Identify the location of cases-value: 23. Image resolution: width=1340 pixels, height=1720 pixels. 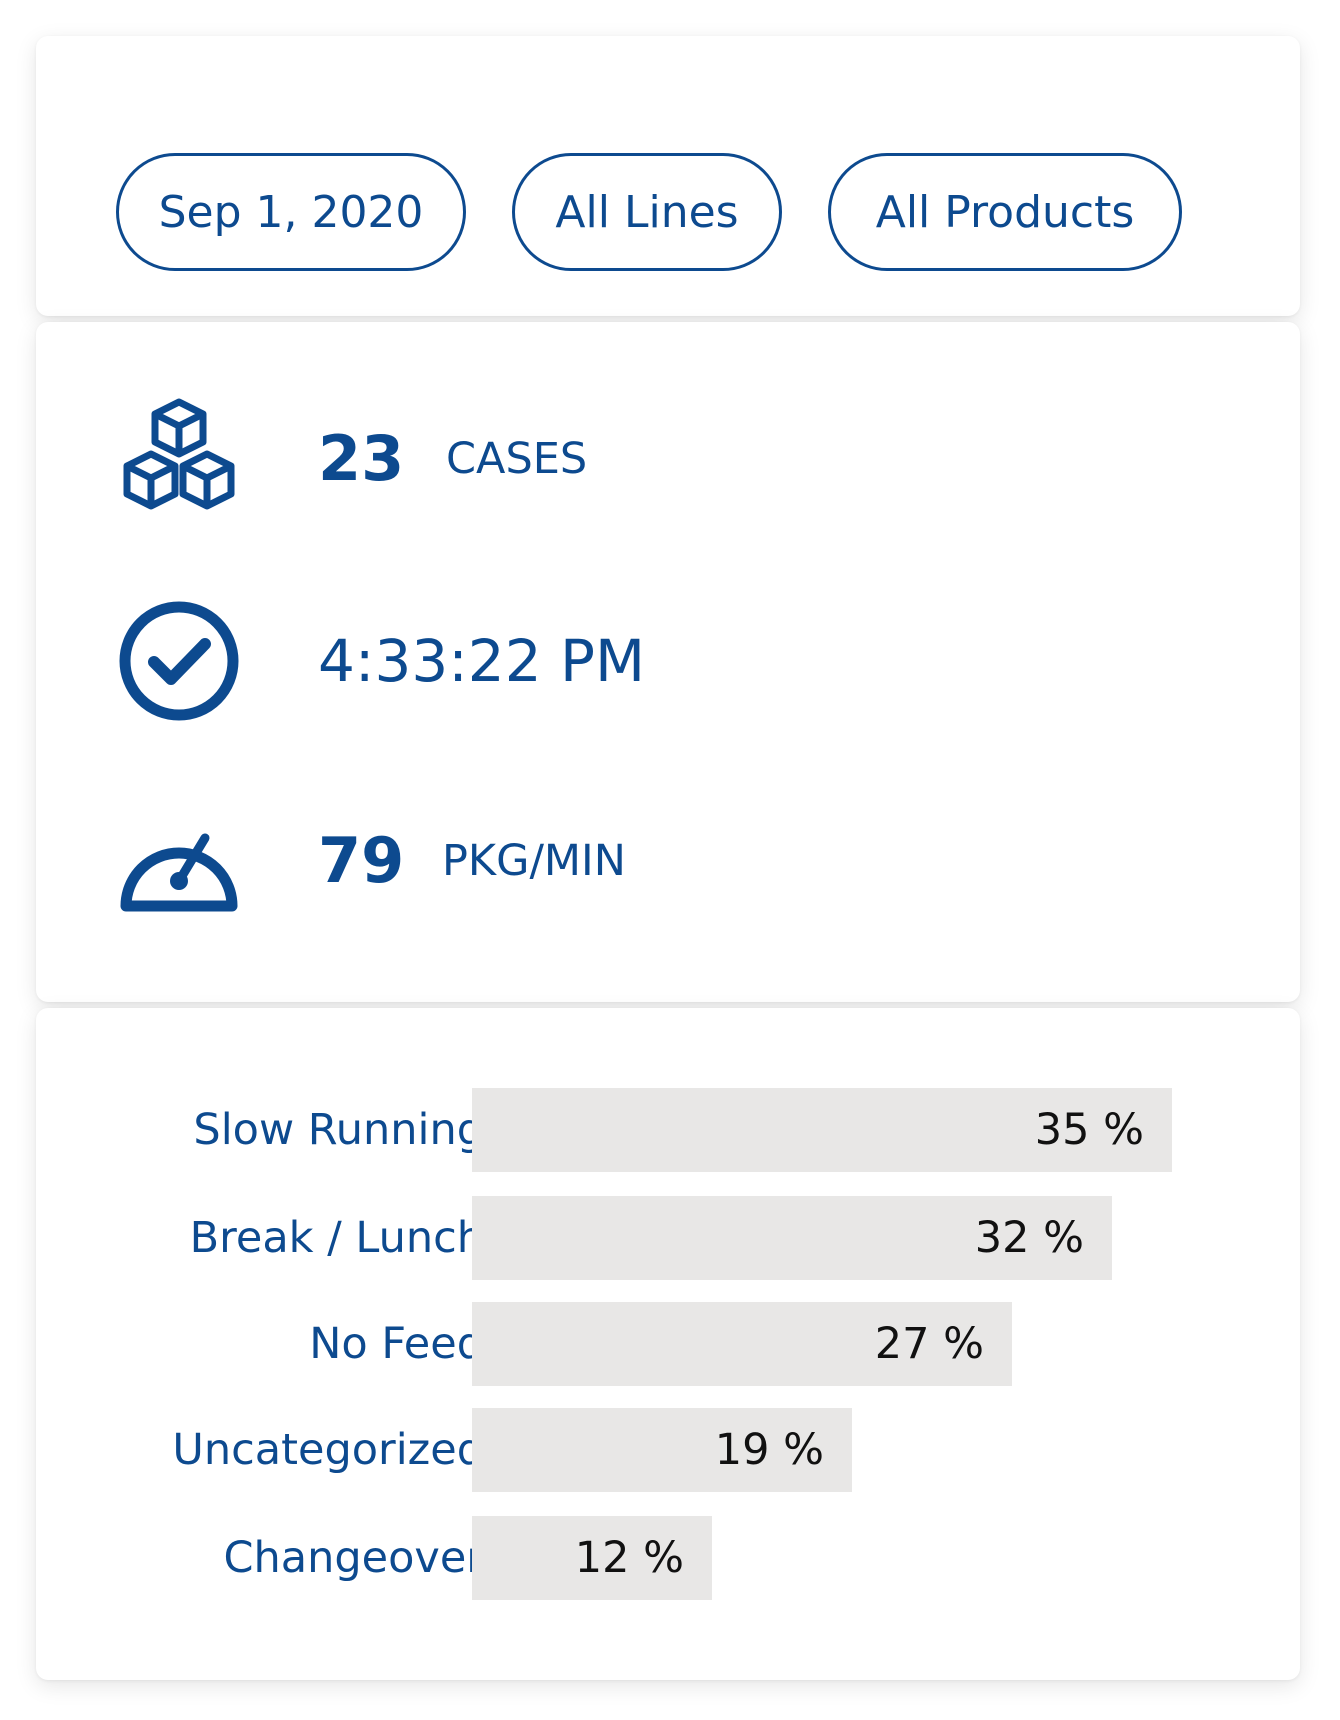
(361, 458).